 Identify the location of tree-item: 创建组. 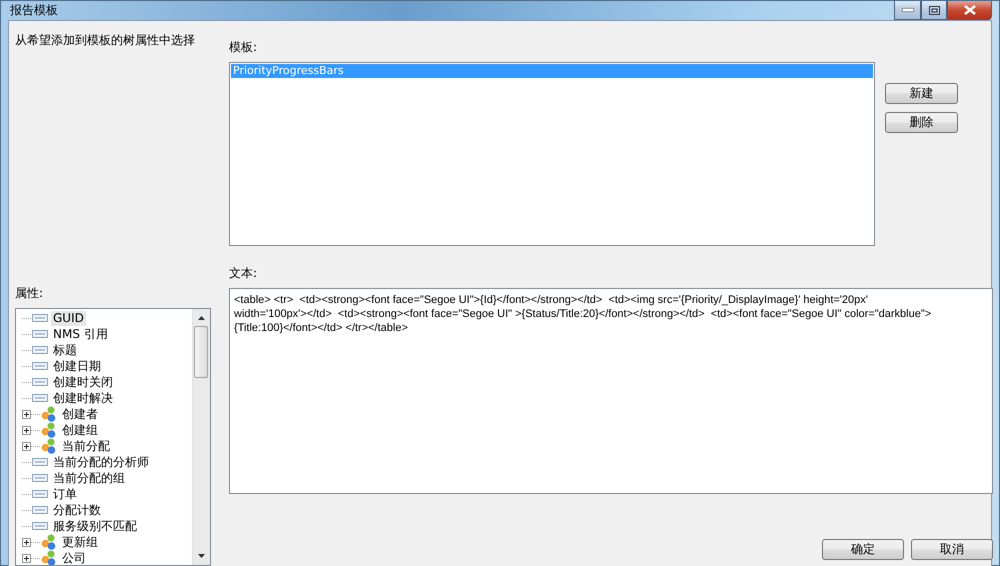
(80, 430).